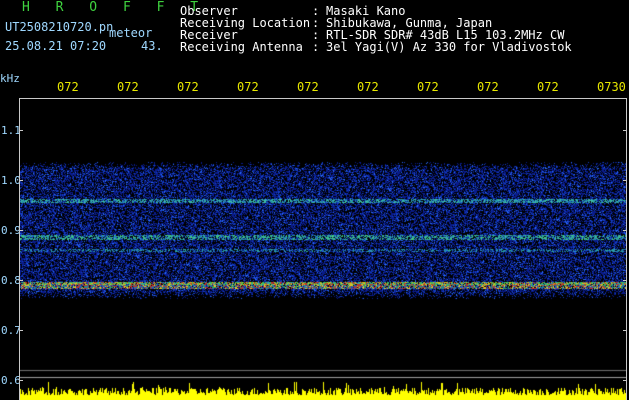  I want to click on khz-tick: 0.7, so click(11, 330).